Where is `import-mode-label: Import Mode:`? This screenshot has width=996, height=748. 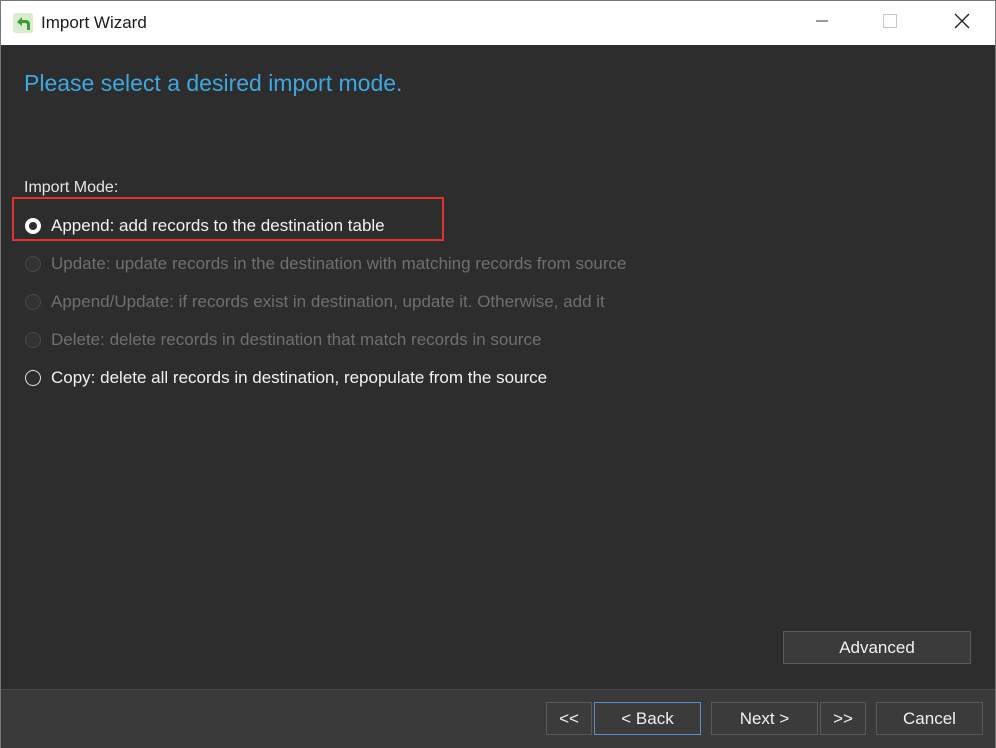
import-mode-label: Import Mode: is located at coordinates (71, 187).